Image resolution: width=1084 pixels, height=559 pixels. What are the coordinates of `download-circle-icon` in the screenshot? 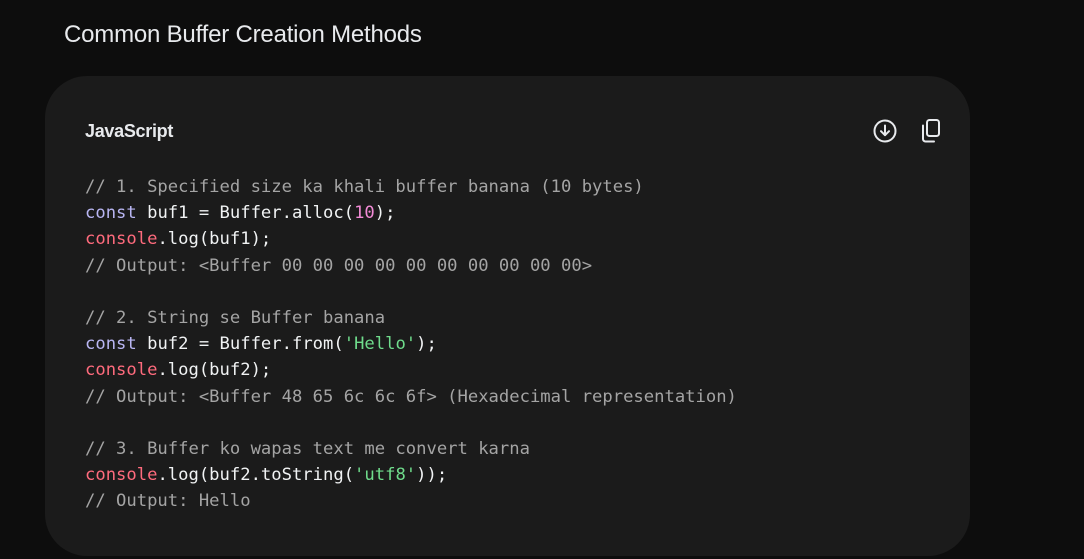 It's located at (885, 131).